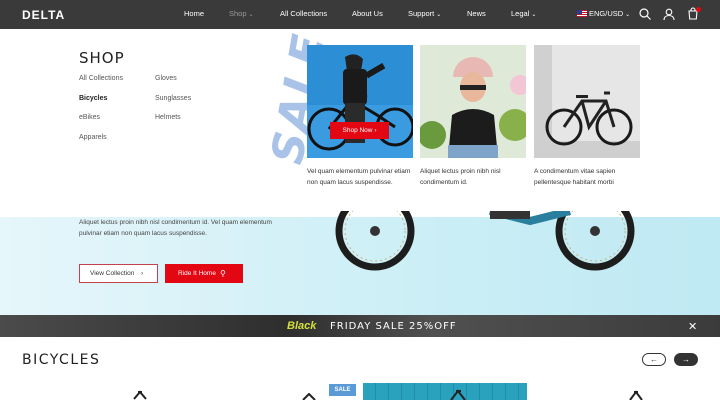 The height and width of the screenshot is (400, 720). I want to click on cyclist-carrying-bike-image, so click(360, 101).